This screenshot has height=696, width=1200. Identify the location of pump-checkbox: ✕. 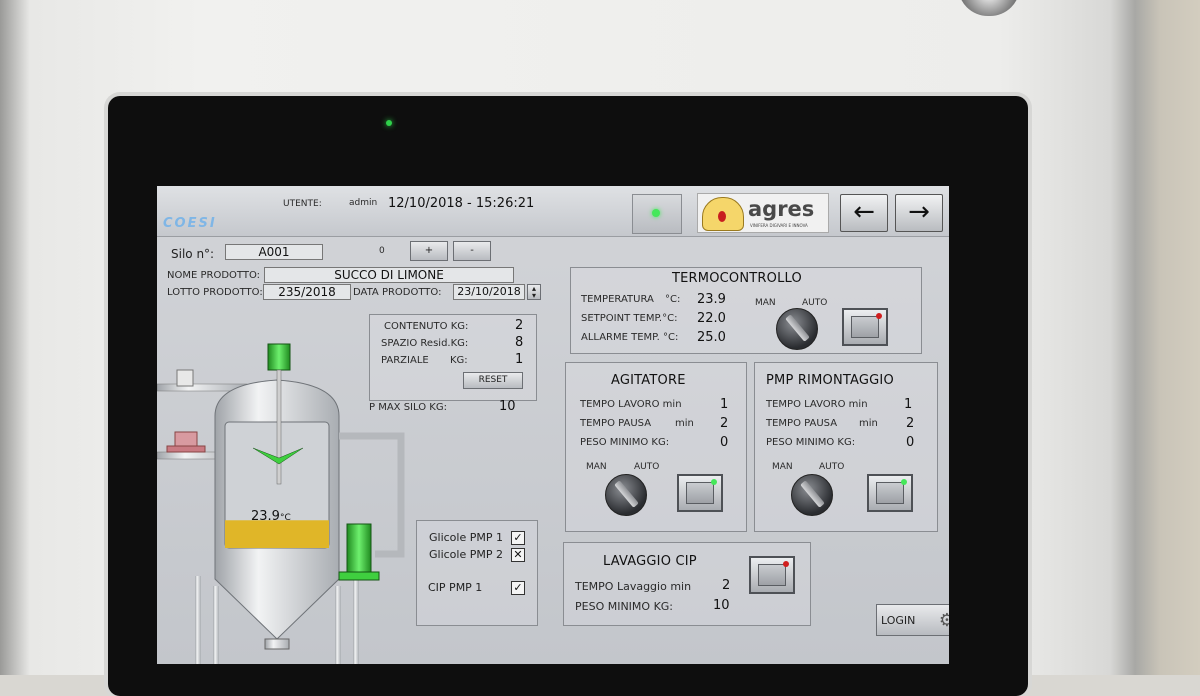
(518, 555).